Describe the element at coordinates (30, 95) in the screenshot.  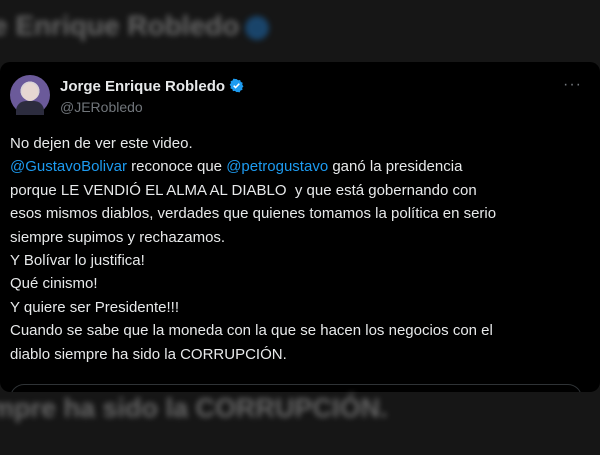
I see `avatar` at that location.